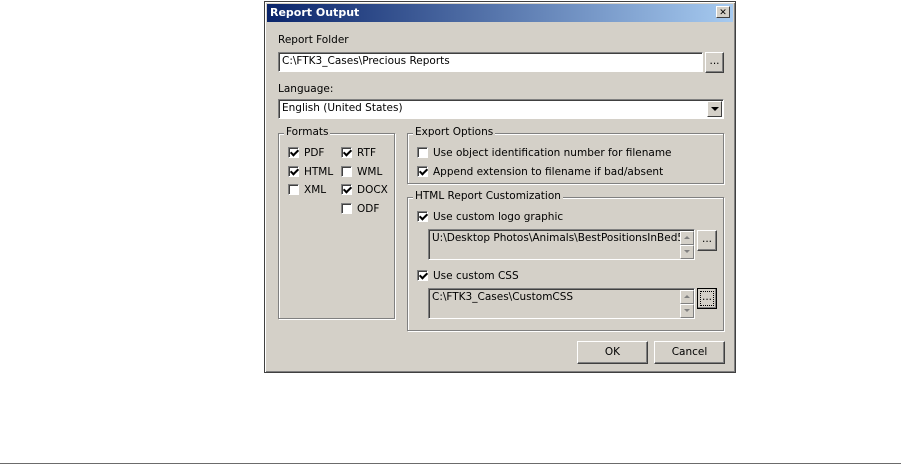  Describe the element at coordinates (372, 190) in the screenshot. I see `format-docx-label: DOCX` at that location.